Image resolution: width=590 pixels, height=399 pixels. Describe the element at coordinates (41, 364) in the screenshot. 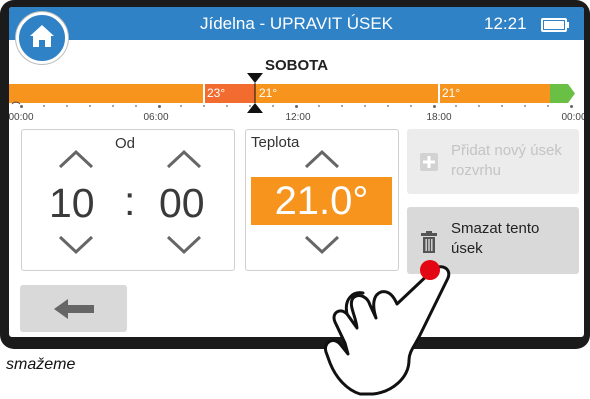

I see `caption: smažeme` at that location.